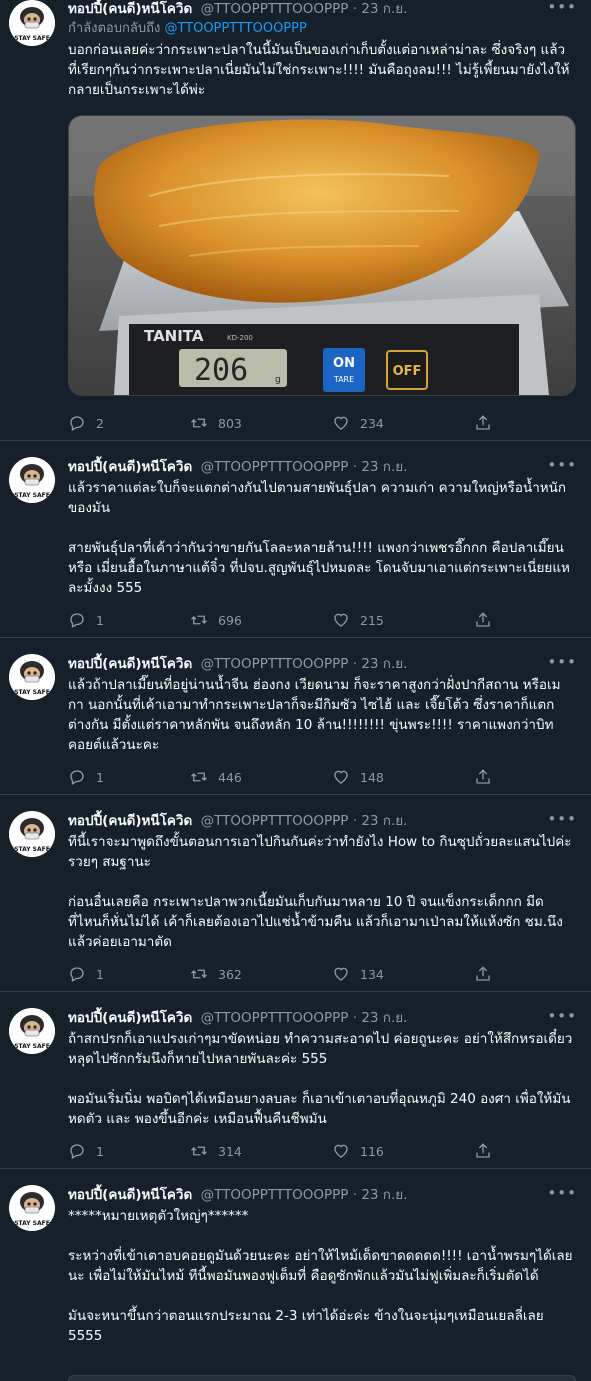 The image size is (591, 1381). What do you see at coordinates (216, 620) in the screenshot?
I see `retweet-button: 696` at bounding box center [216, 620].